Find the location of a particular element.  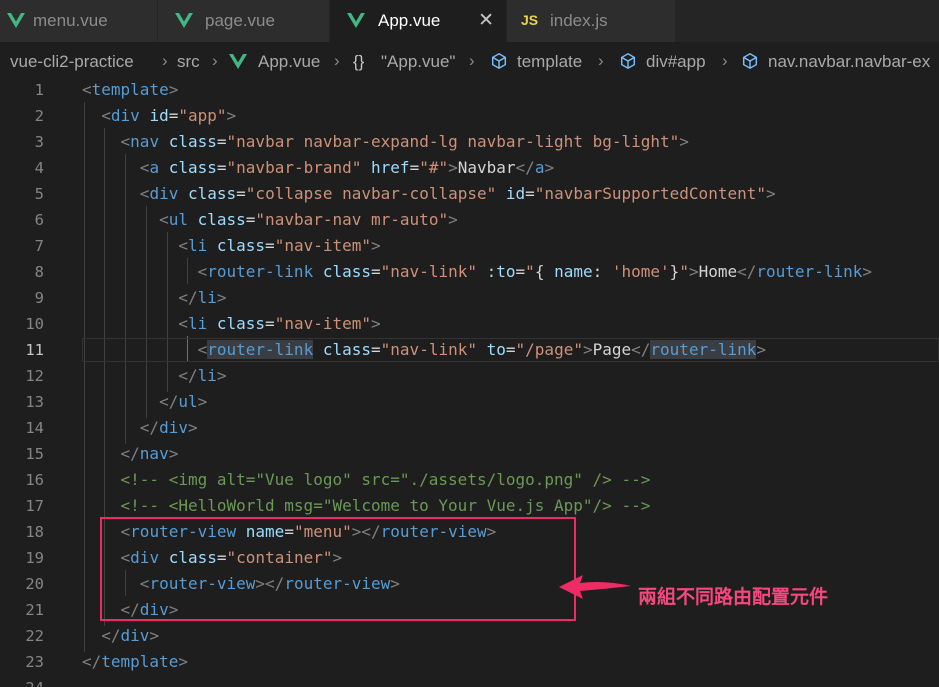

code-line: 2 <div id="app"> is located at coordinates (469, 117).